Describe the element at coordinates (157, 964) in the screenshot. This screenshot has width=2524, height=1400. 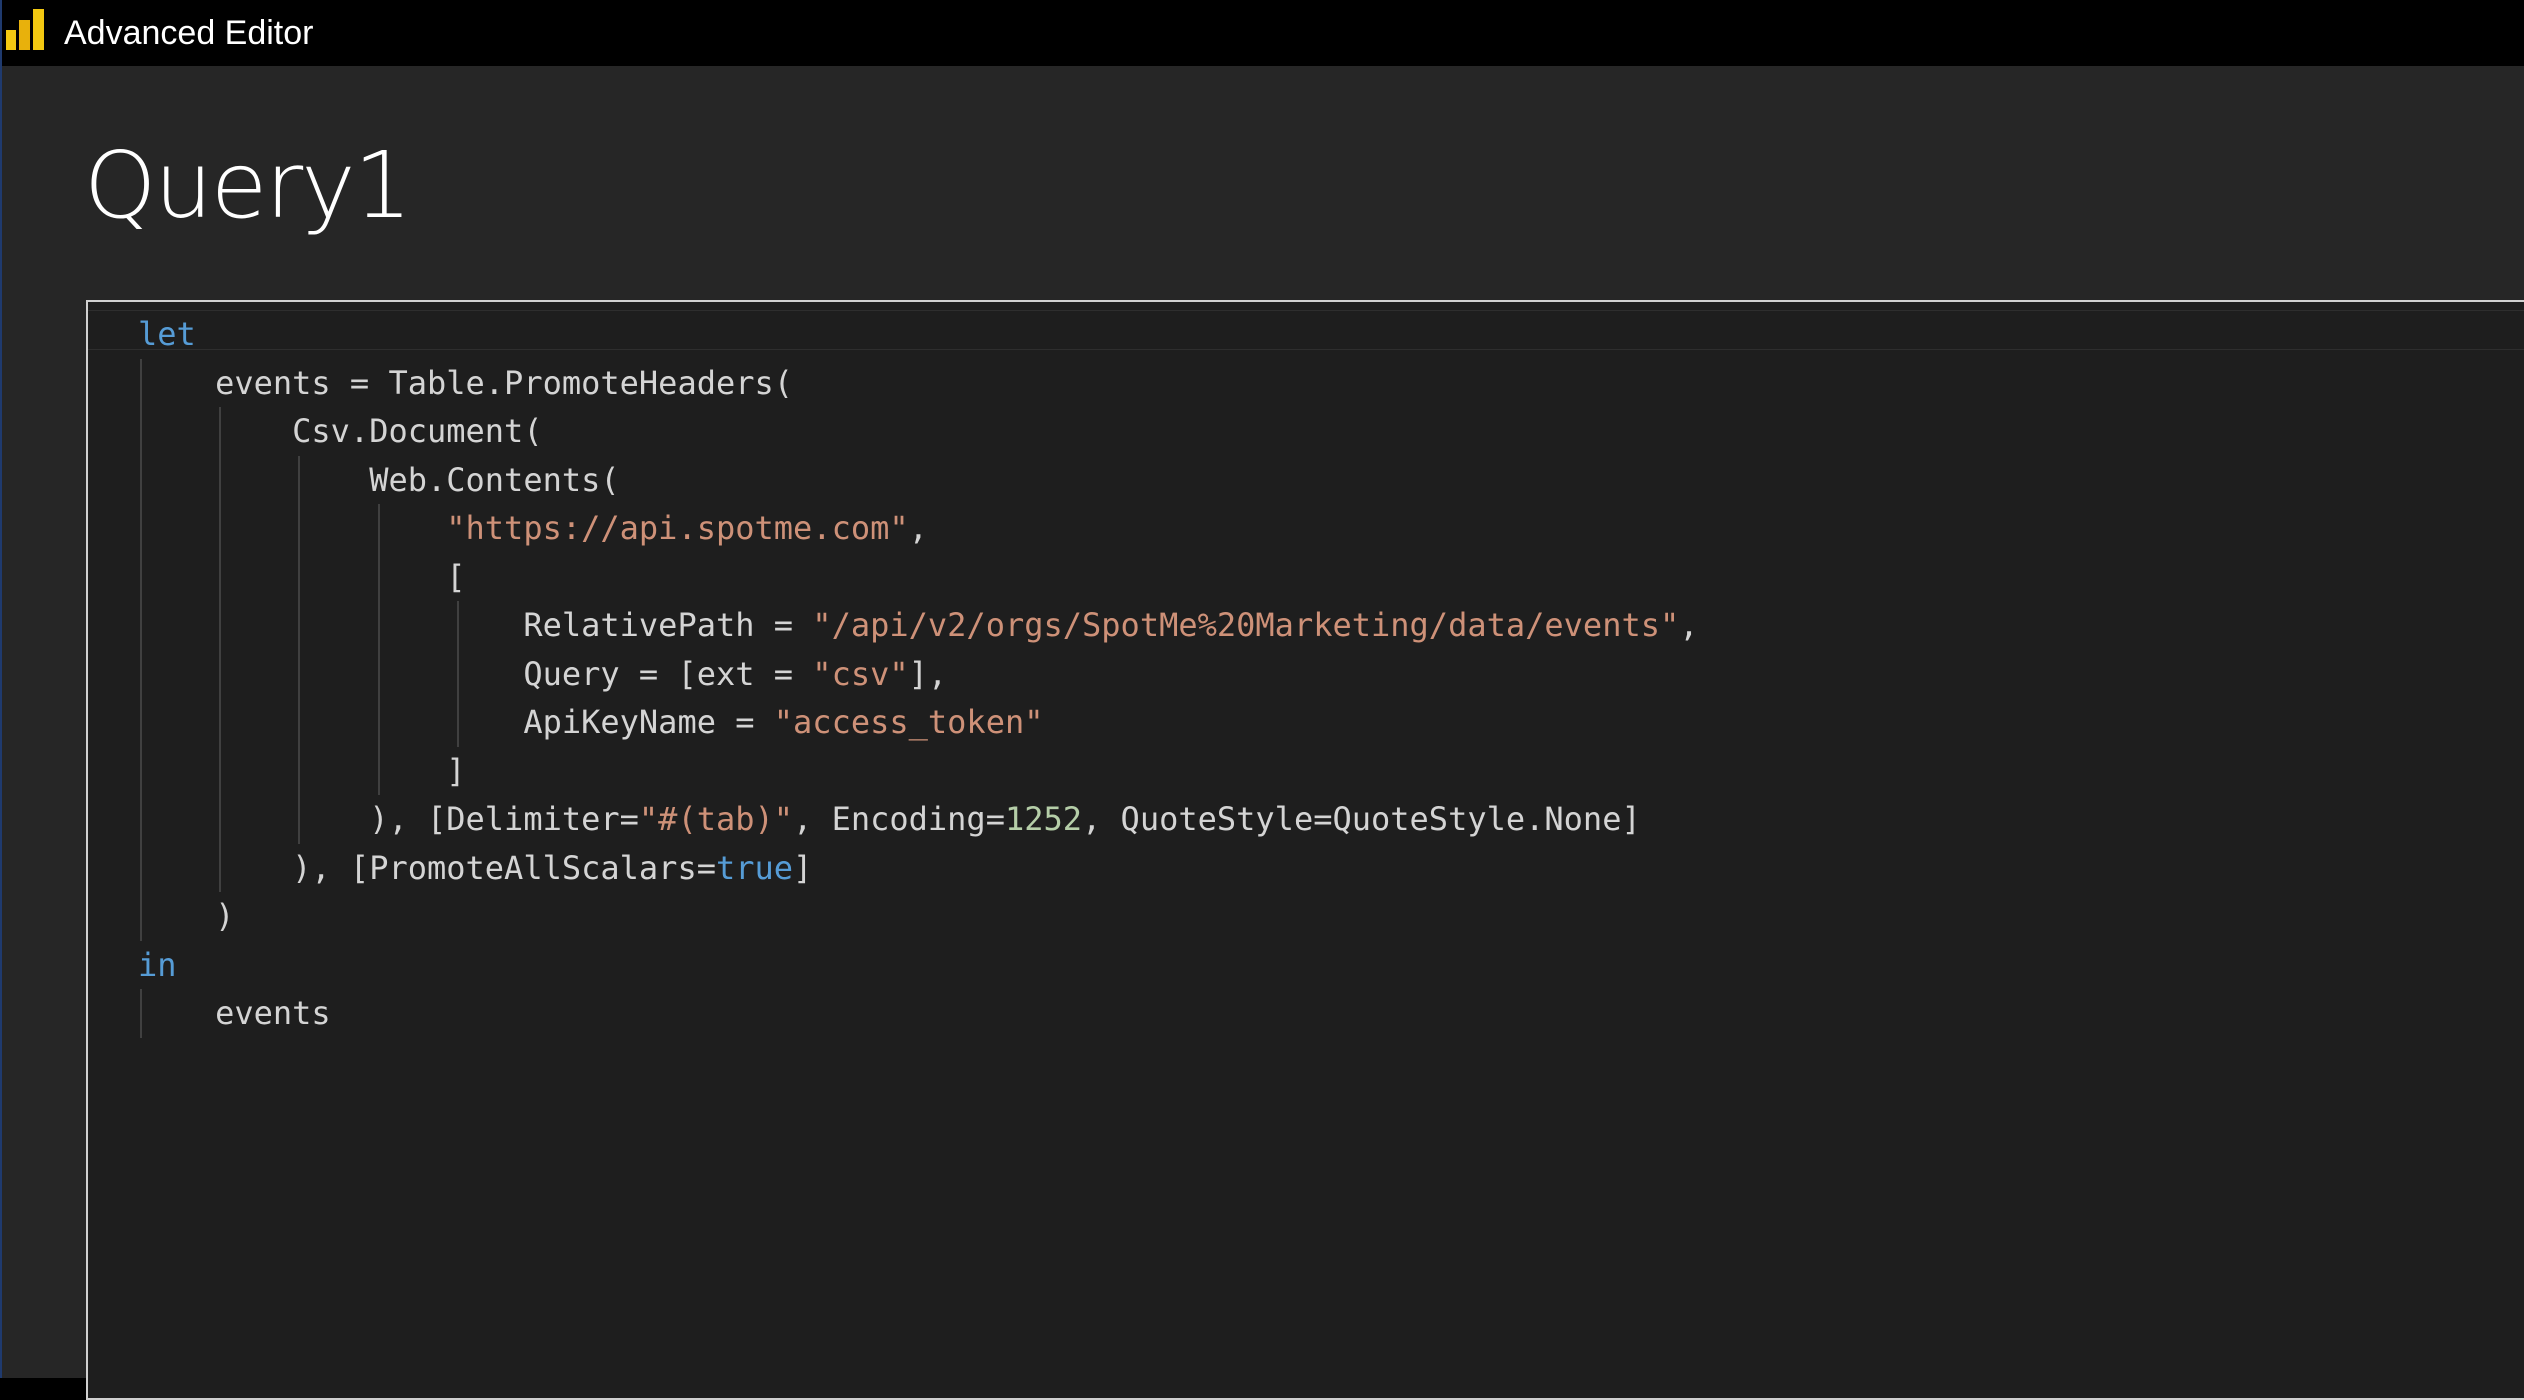
I see `code-token: in` at that location.